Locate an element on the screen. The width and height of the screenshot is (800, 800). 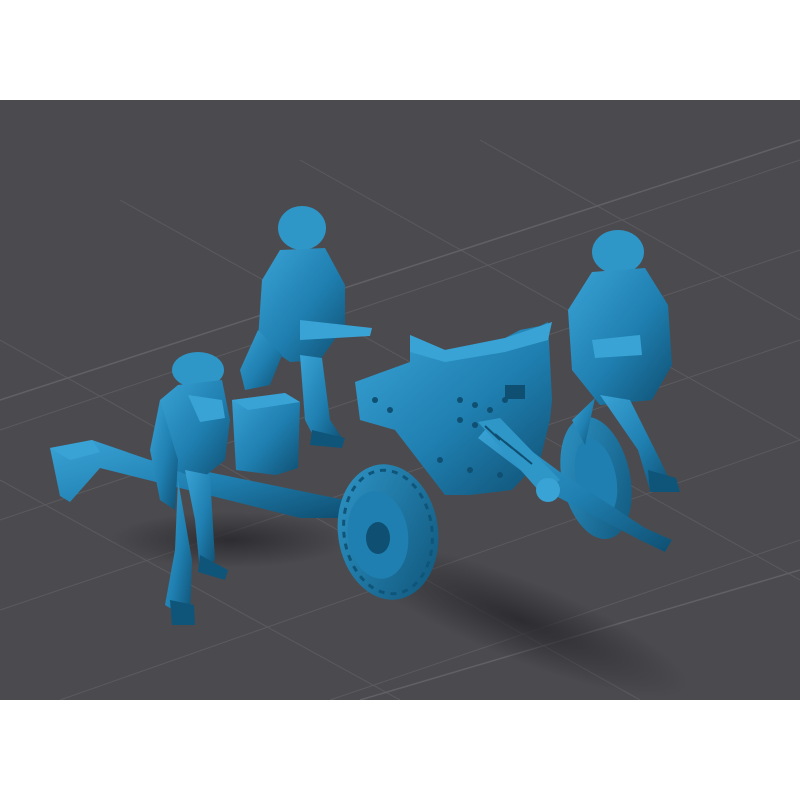
ammo-box is located at coordinates (266, 434).